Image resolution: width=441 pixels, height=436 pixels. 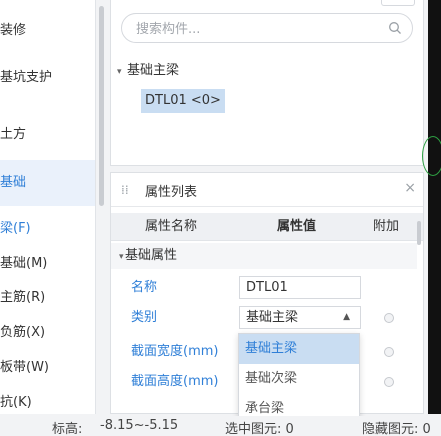 I want to click on status-bar: 标高: -8.15~-5.15 选中图元: 0 隐藏图元: 0, so click(x=220, y=426).